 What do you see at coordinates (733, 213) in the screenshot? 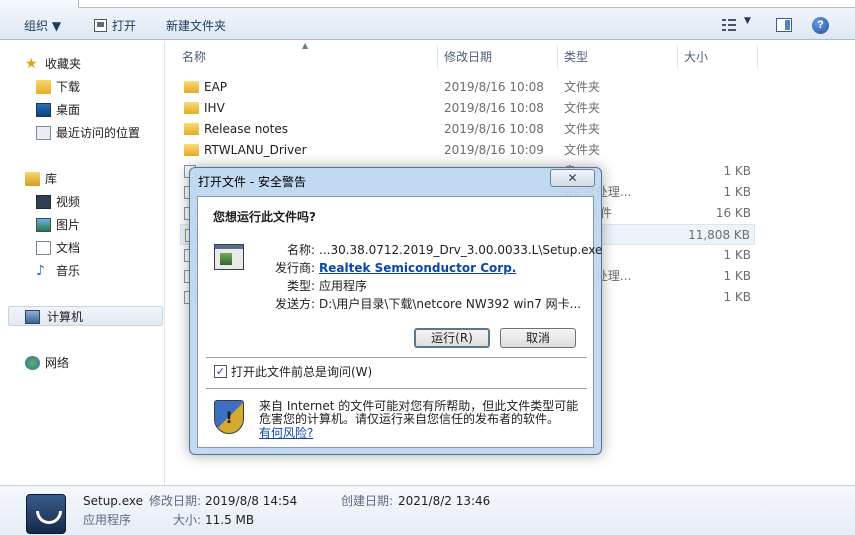
I see `file-size: 16 KB` at bounding box center [733, 213].